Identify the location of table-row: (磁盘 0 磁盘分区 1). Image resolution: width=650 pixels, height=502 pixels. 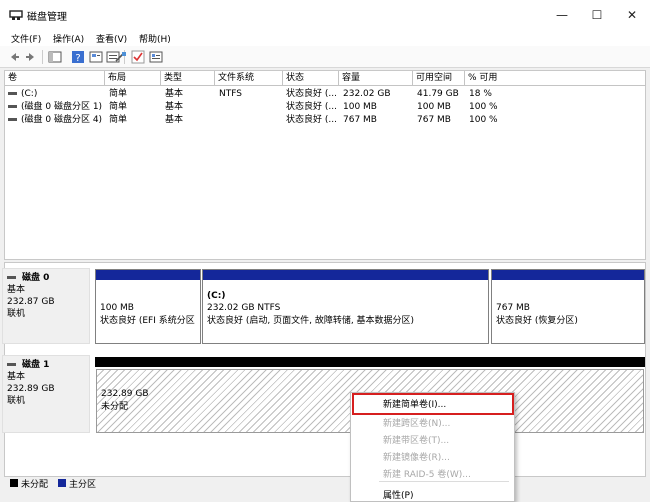
(56, 107).